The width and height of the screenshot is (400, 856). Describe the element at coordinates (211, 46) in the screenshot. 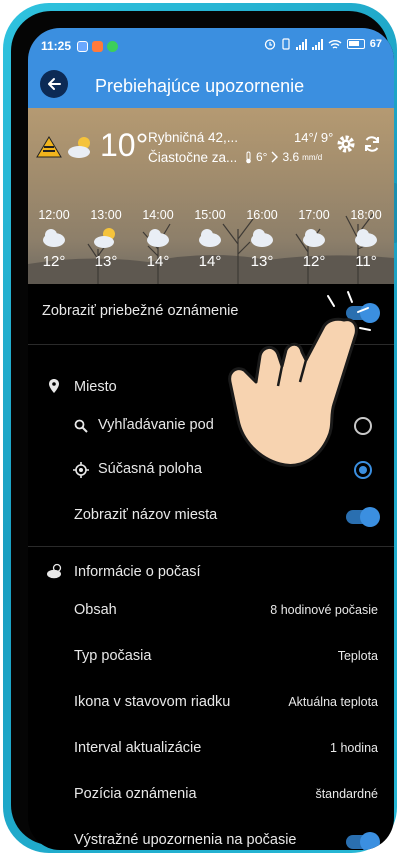

I see `status-bar: 11:25 67` at that location.